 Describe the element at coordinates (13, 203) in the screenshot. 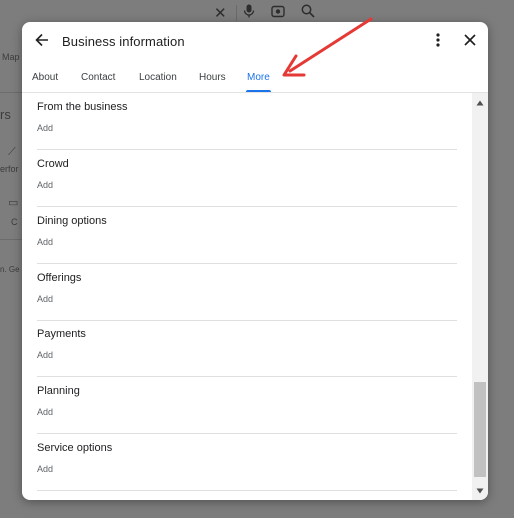

I see `background-monitor-icon: ▭` at that location.